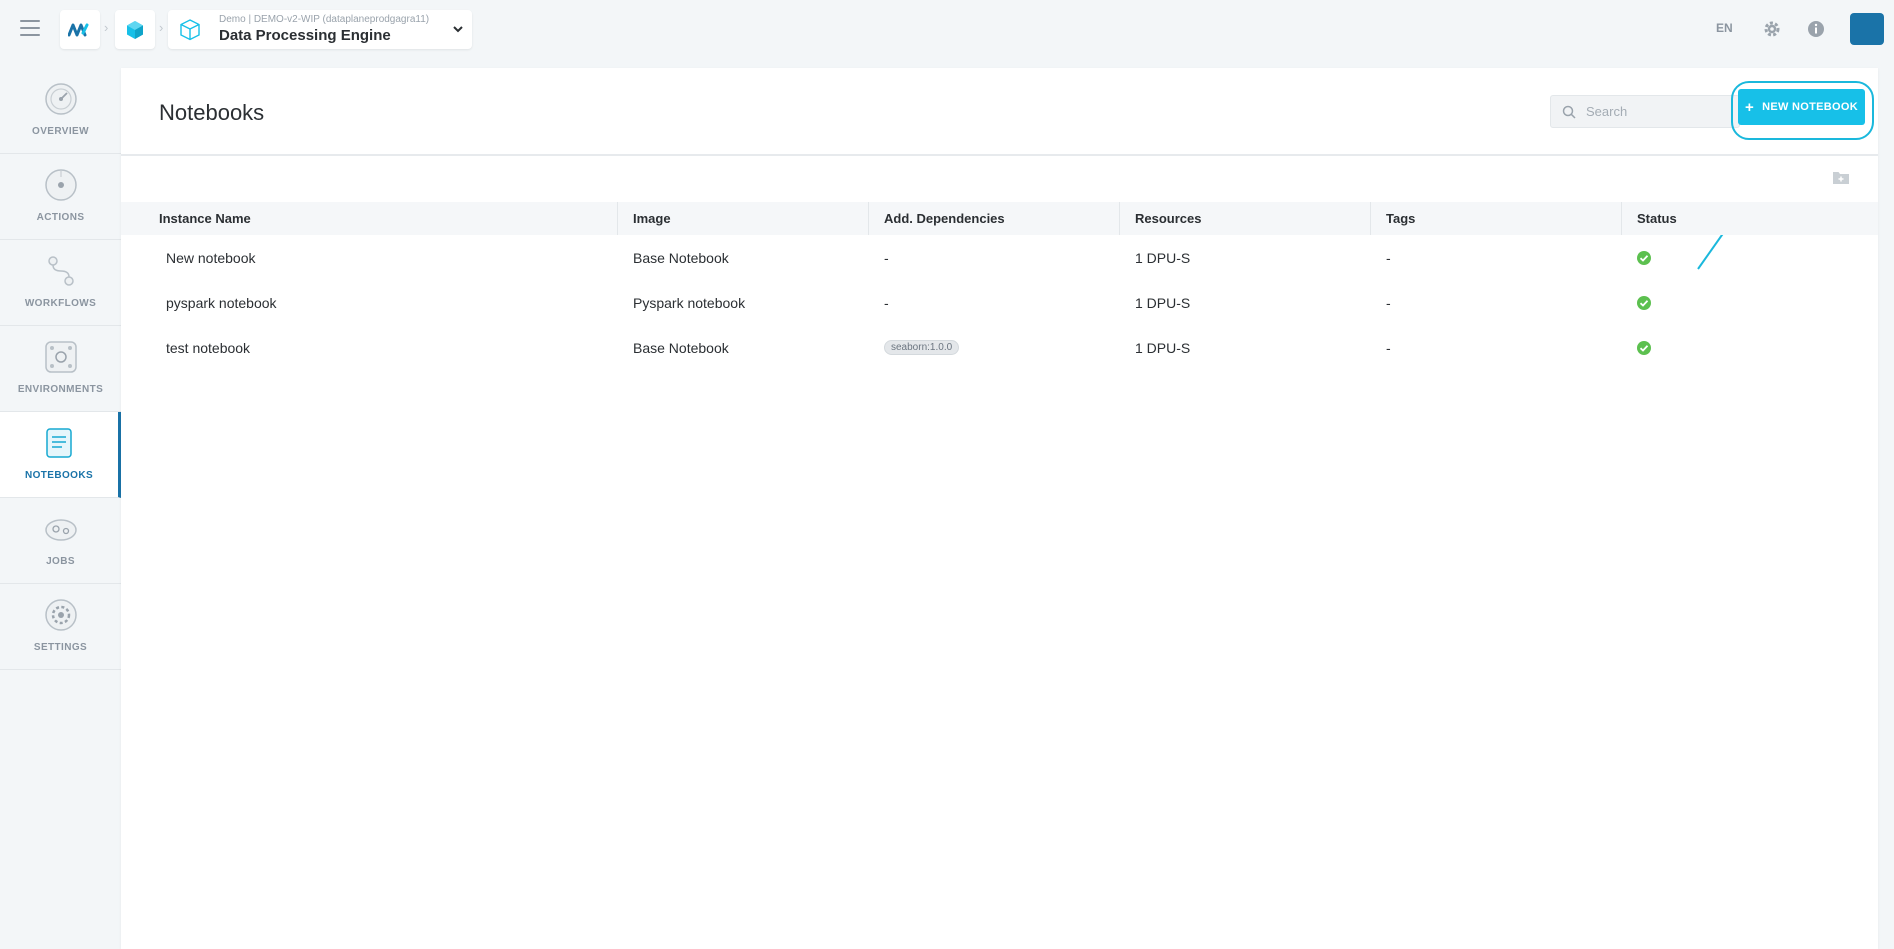  I want to click on package-cube-icon, so click(190, 30).